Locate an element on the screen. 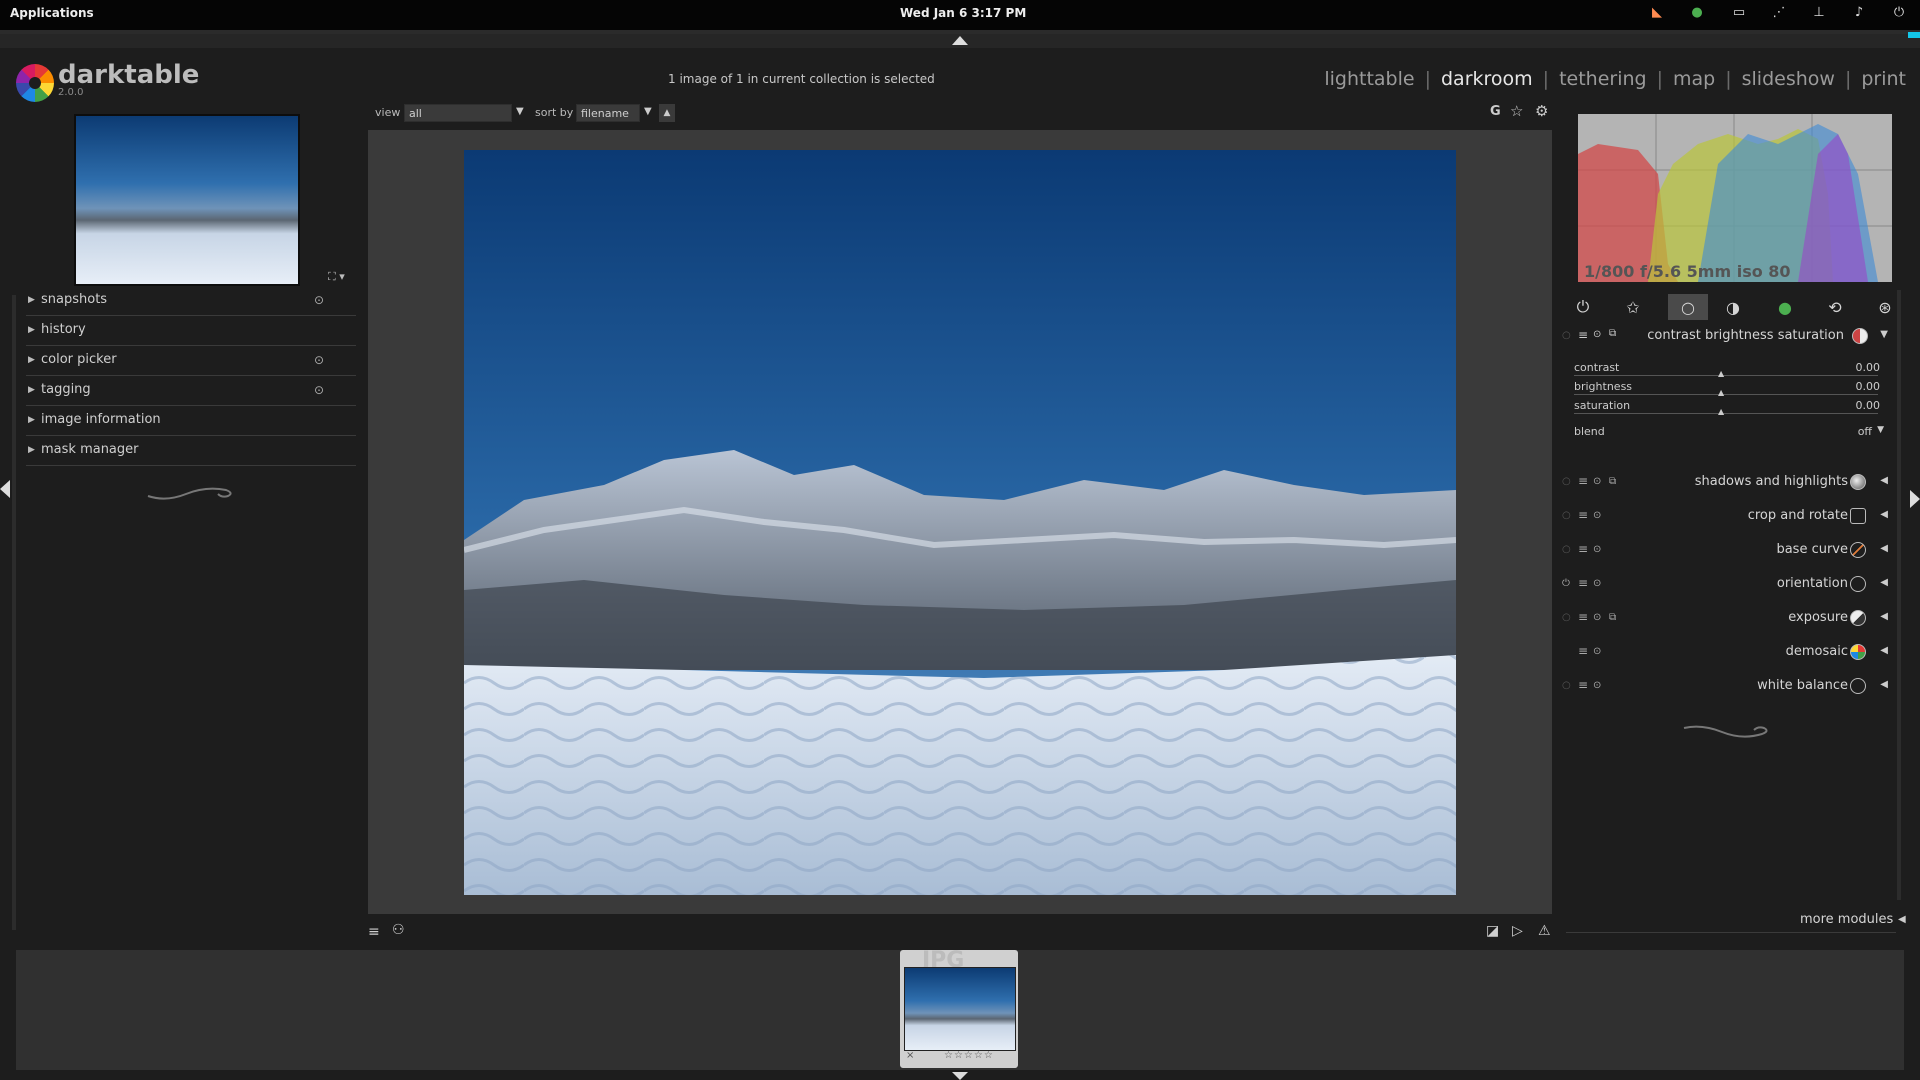 The image size is (1920, 1080). more-modules-arrow-icon: ◀ is located at coordinates (1902, 919).